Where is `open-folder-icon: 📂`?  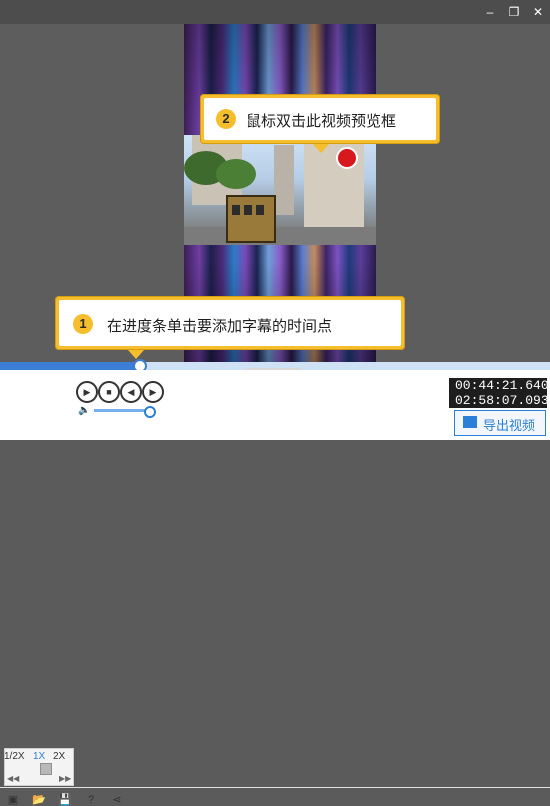 open-folder-icon: 📂 is located at coordinates (39, 800).